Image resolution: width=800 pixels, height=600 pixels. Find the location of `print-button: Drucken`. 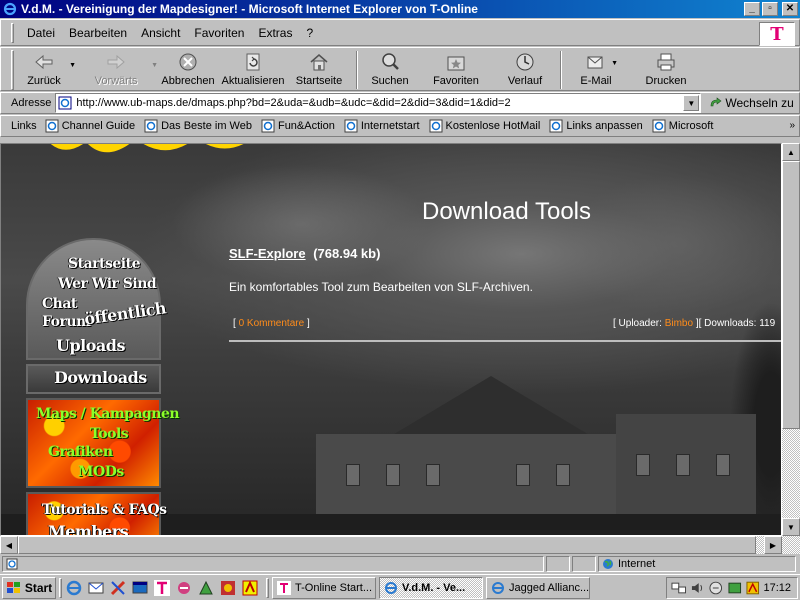

print-button: Drucken is located at coordinates (666, 69).